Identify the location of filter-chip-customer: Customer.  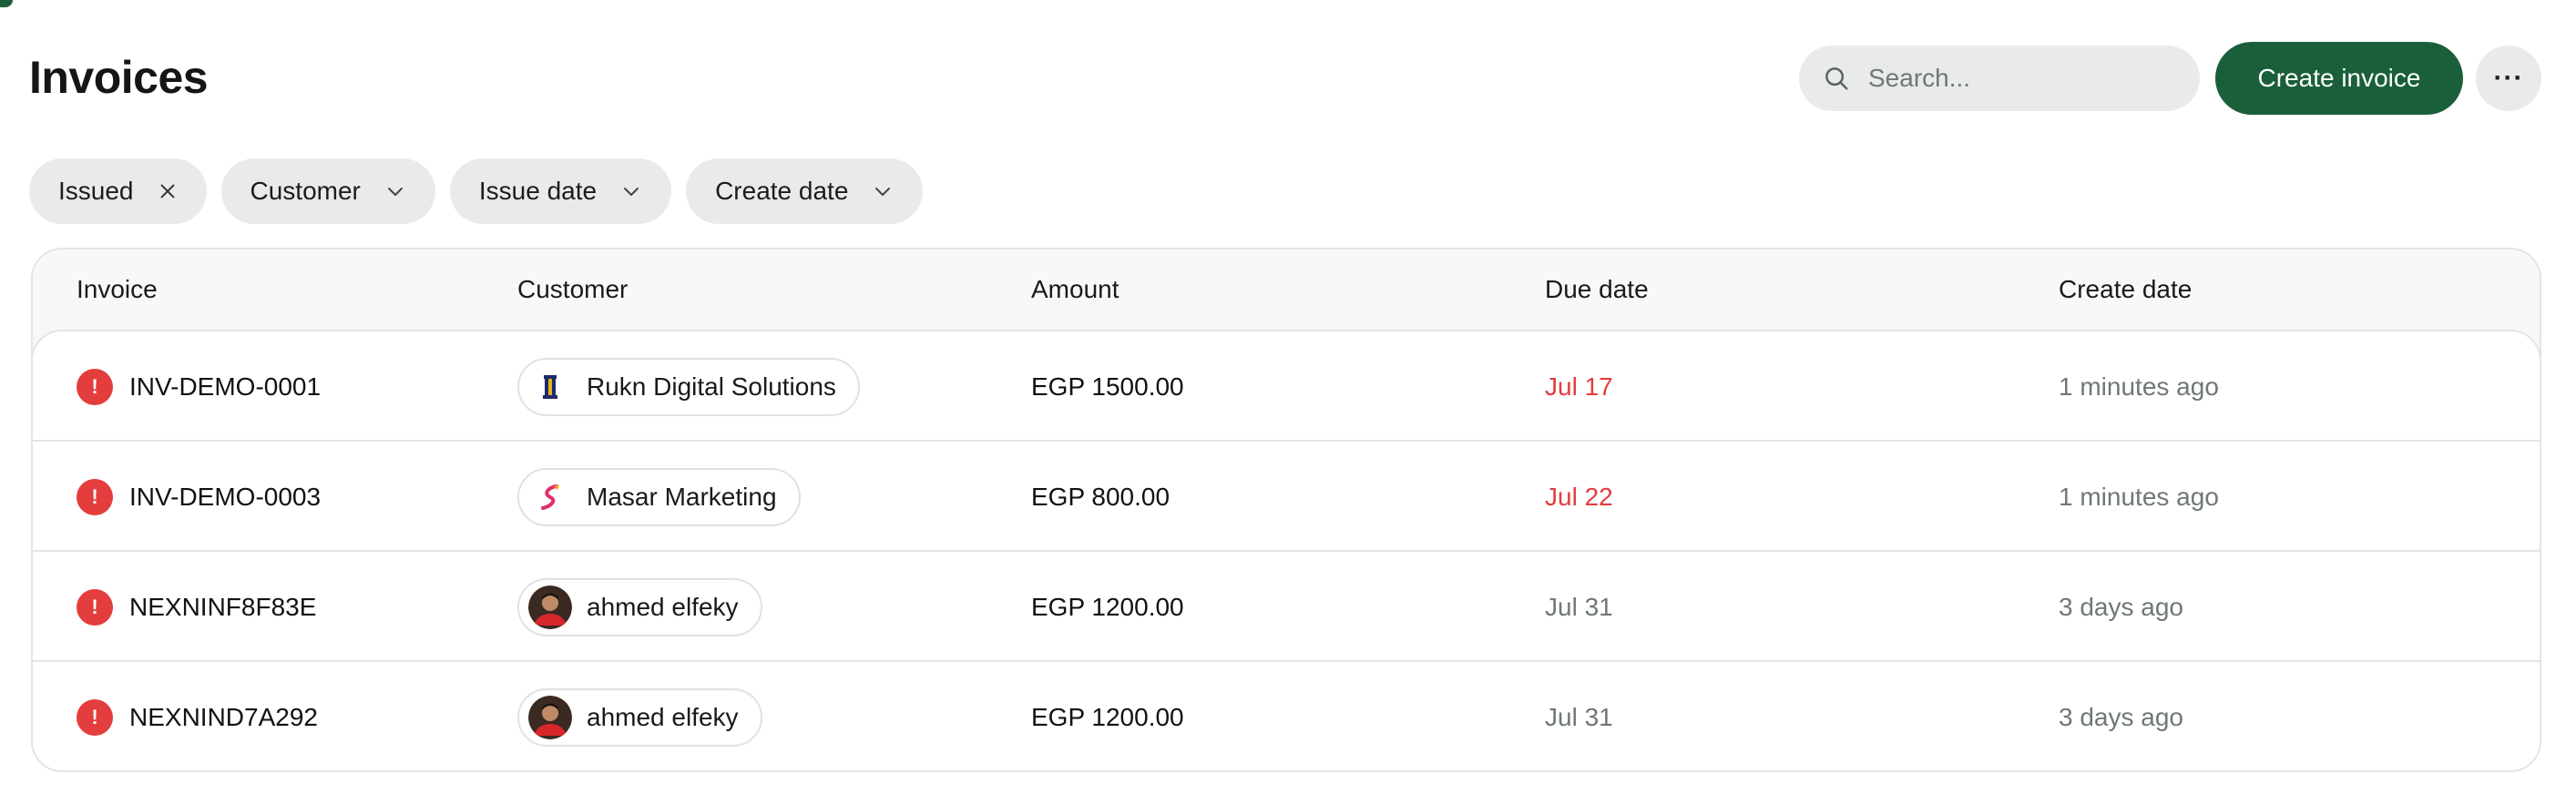
(327, 191).